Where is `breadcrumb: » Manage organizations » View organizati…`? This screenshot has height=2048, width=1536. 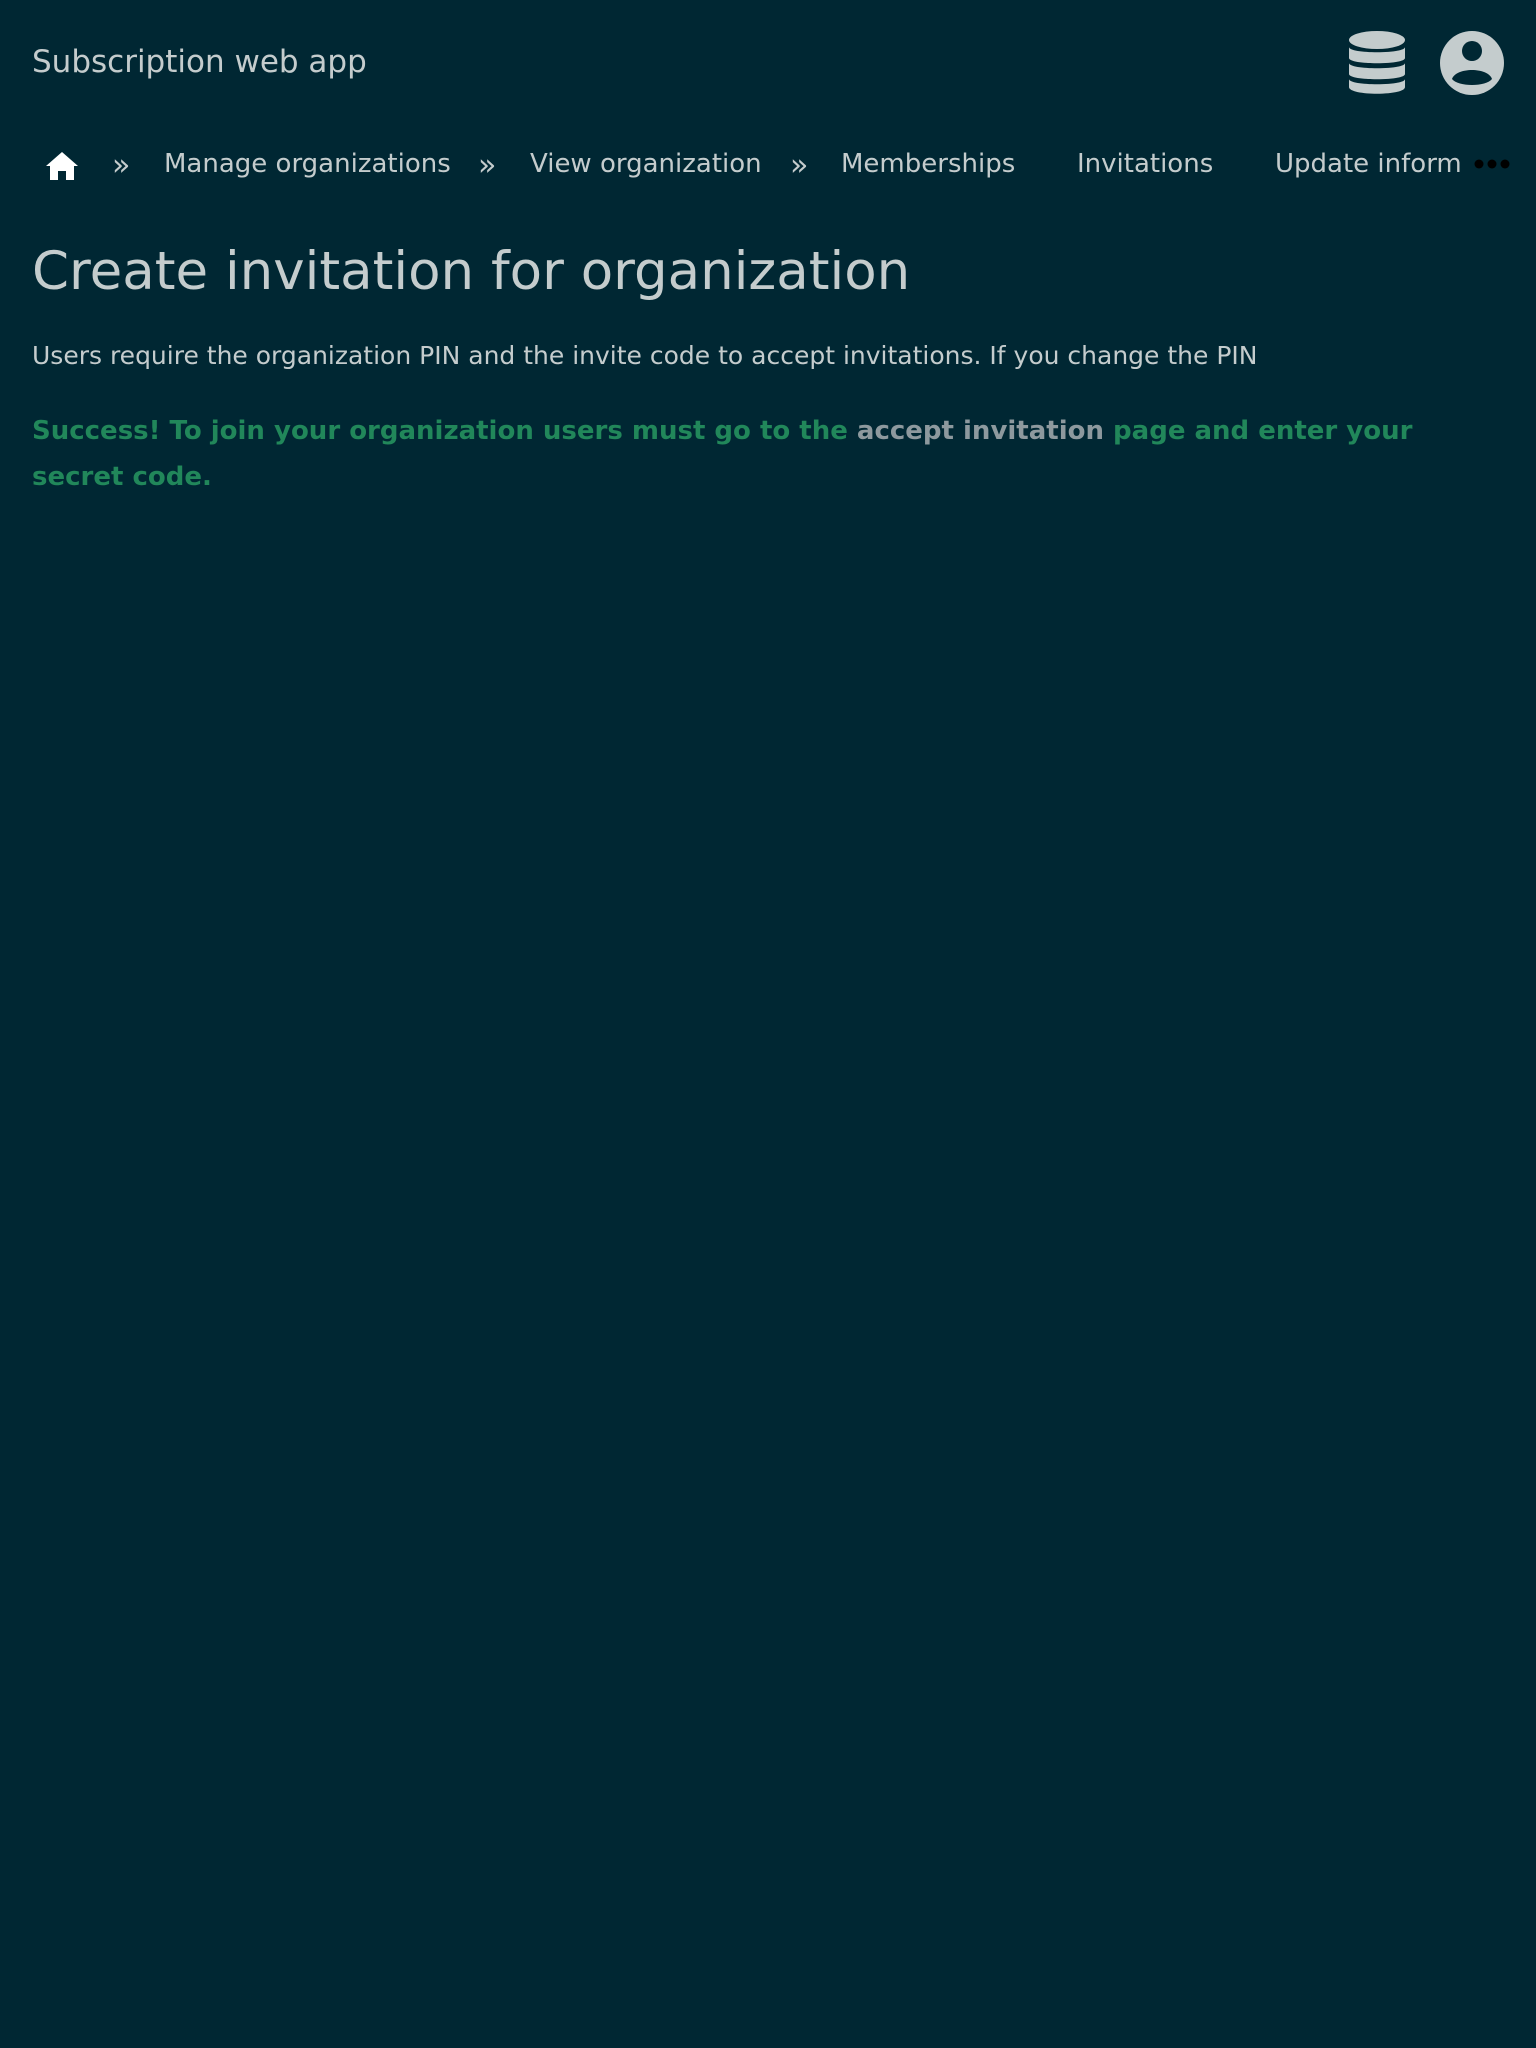
breadcrumb: » Manage organizations » View organizati… is located at coordinates (776, 164).